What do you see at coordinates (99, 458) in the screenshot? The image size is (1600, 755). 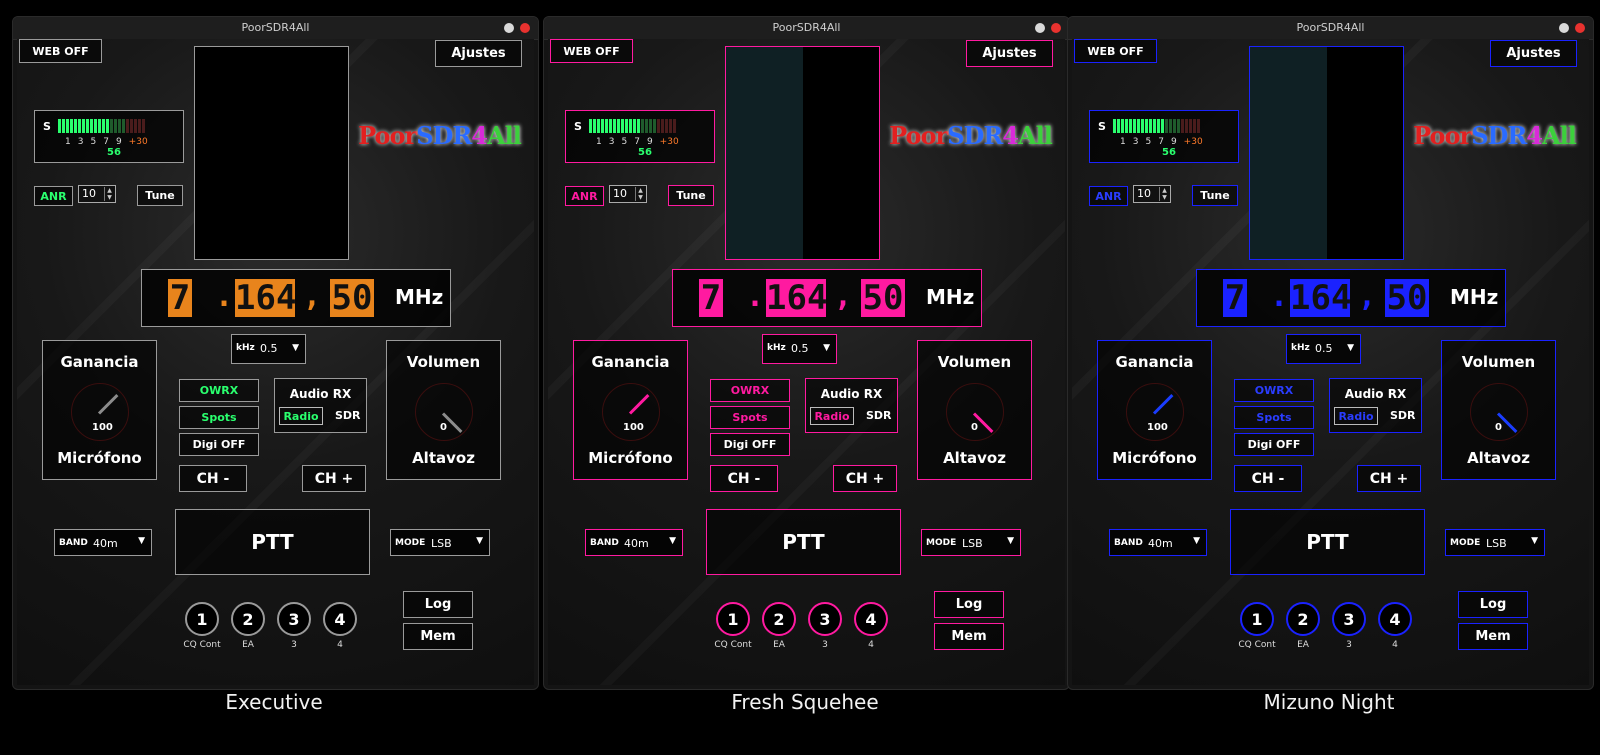 I see `microphone-label: Micrófono` at bounding box center [99, 458].